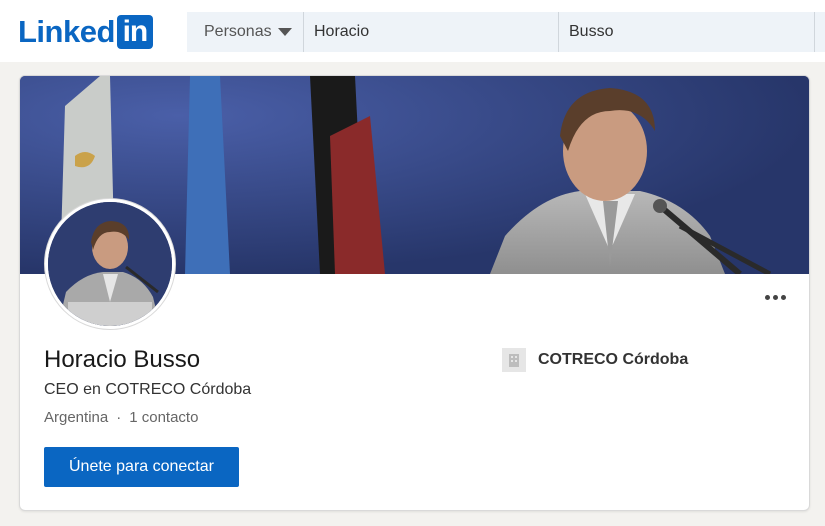  What do you see at coordinates (148, 389) in the screenshot?
I see `profile-headline: CEO en COTRECO Córdoba` at bounding box center [148, 389].